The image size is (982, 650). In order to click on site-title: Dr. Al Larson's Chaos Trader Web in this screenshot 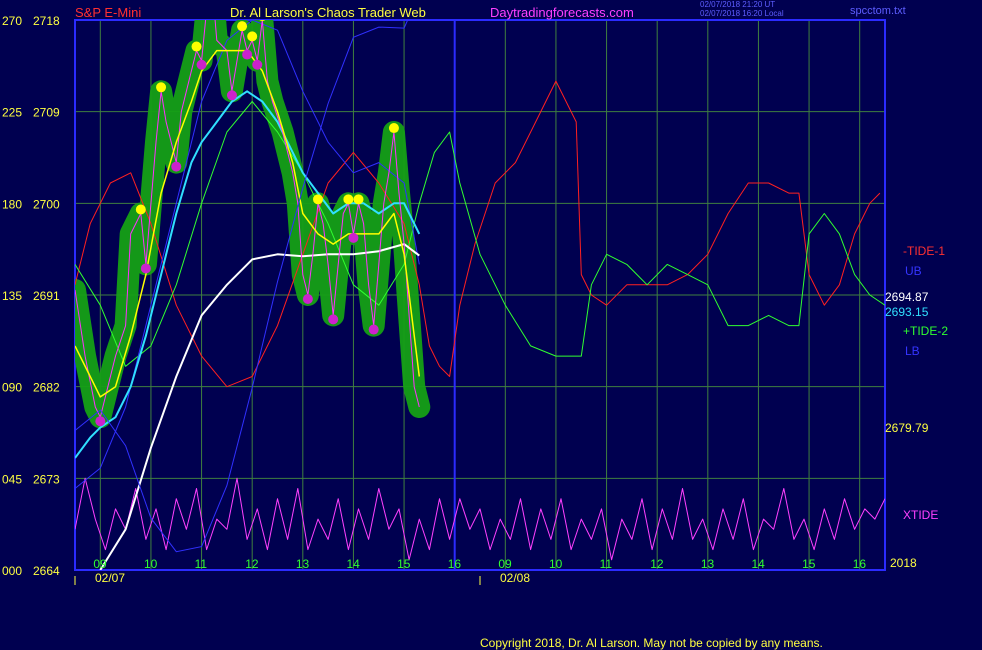, I will do `click(328, 12)`.